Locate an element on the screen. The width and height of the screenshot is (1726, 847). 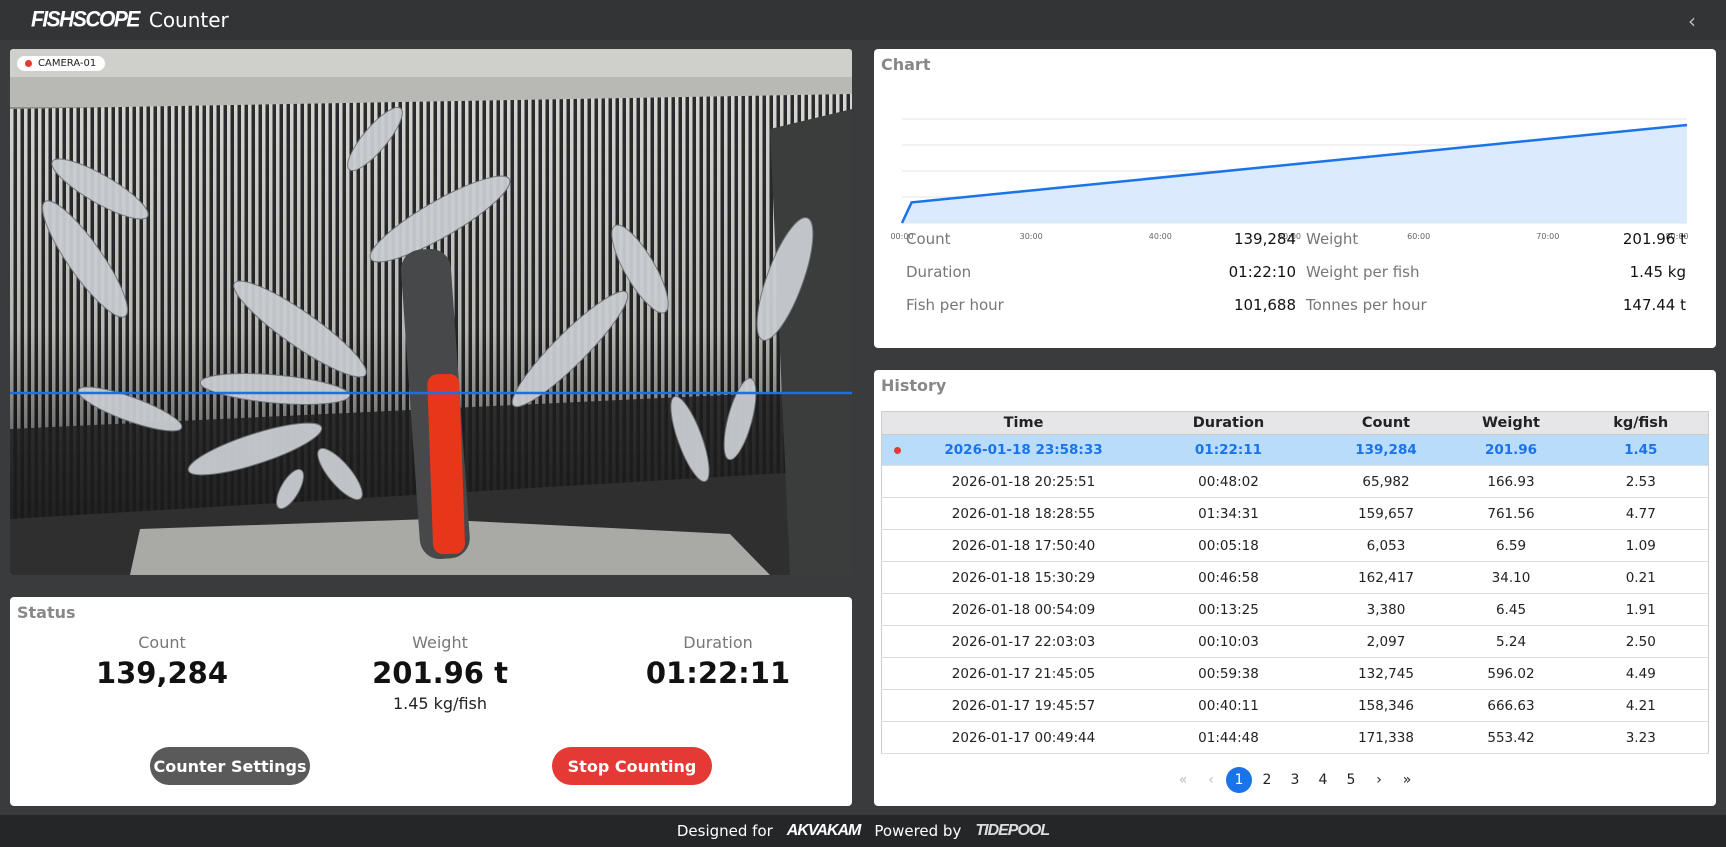
table-header: Time Duration Count Weight kg/fish is located at coordinates (1295, 423).